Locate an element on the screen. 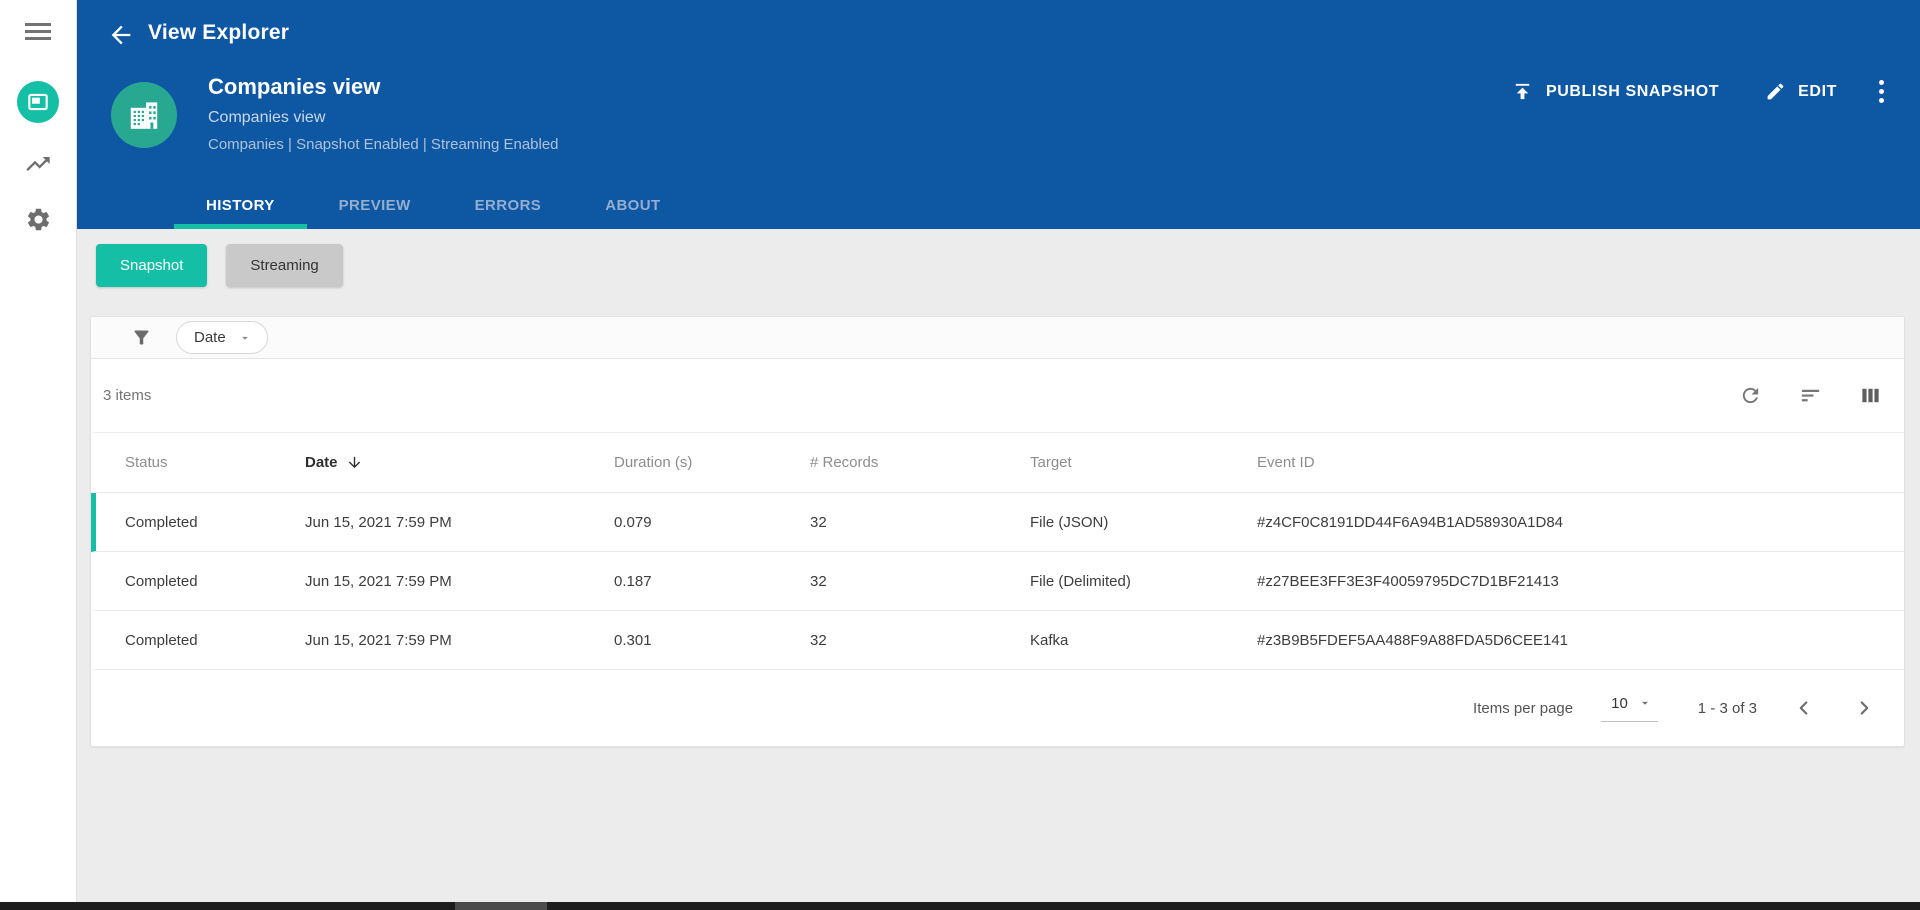 The height and width of the screenshot is (910, 1920). streaming-toggle-button: Streaming is located at coordinates (284, 265).